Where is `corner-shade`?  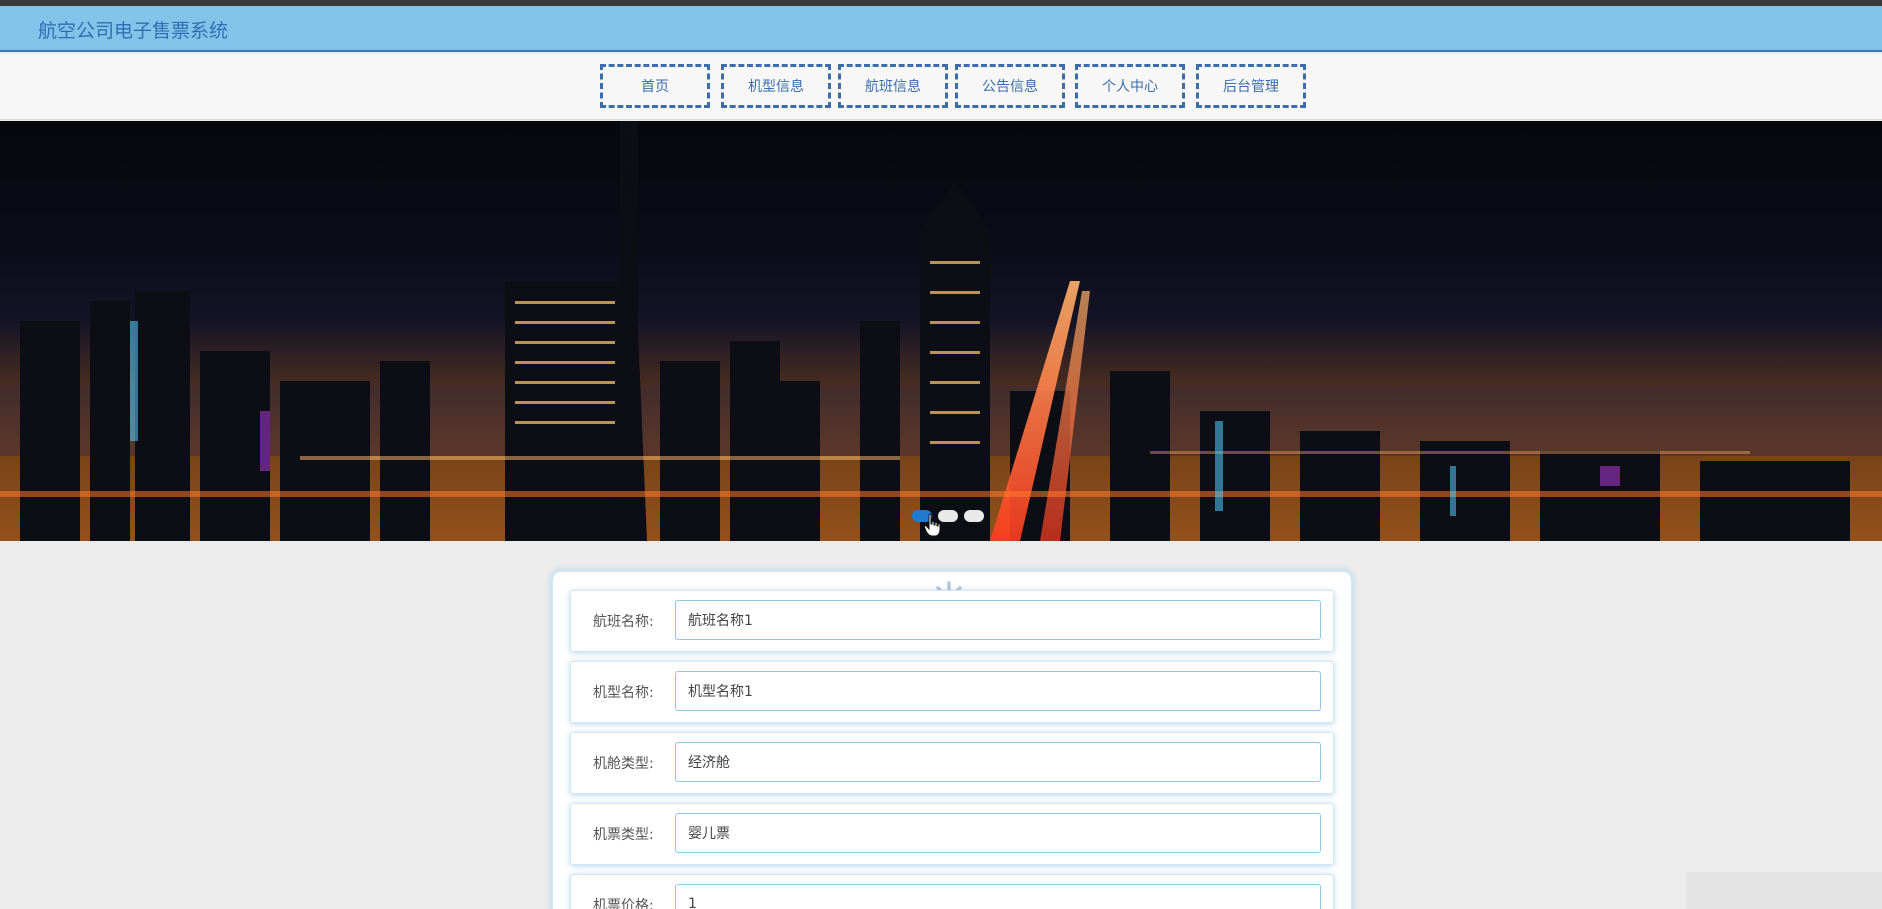 corner-shade is located at coordinates (1784, 890).